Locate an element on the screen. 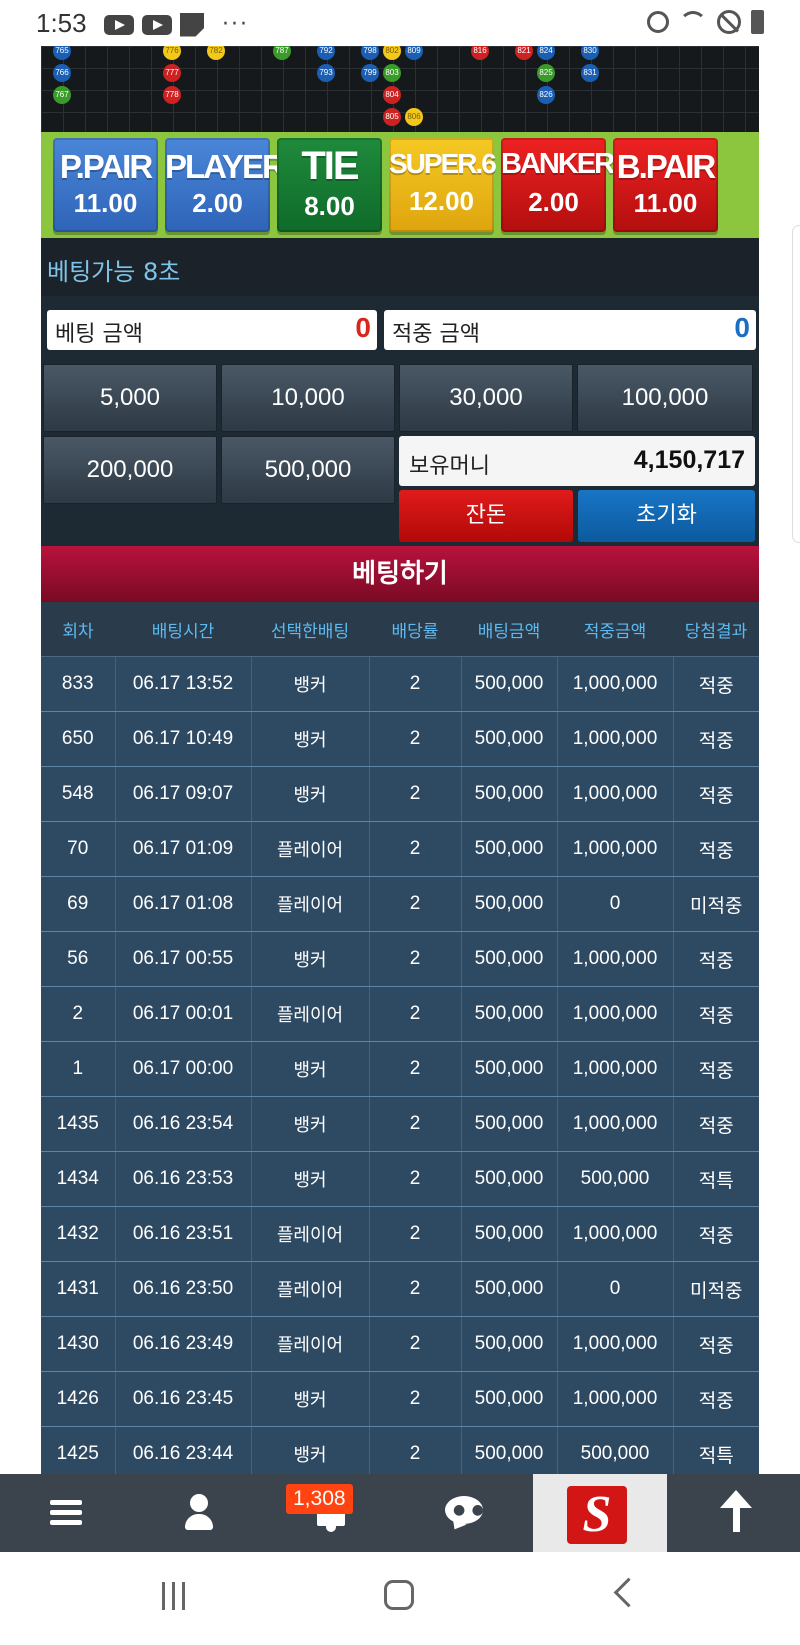 Image resolution: width=800 pixels, height=1645 pixels. bet-amount-value: 0 is located at coordinates (363, 327).